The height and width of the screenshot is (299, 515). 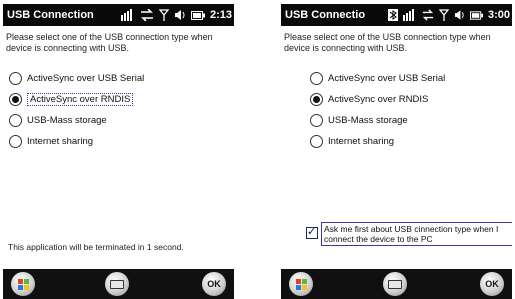 What do you see at coordinates (498, 15) in the screenshot?
I see `clock: 3:00` at bounding box center [498, 15].